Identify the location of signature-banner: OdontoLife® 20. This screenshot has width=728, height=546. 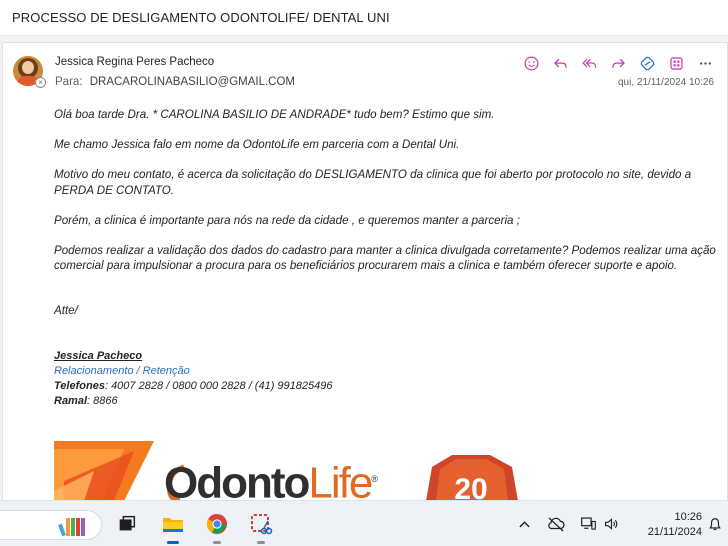
(289, 471).